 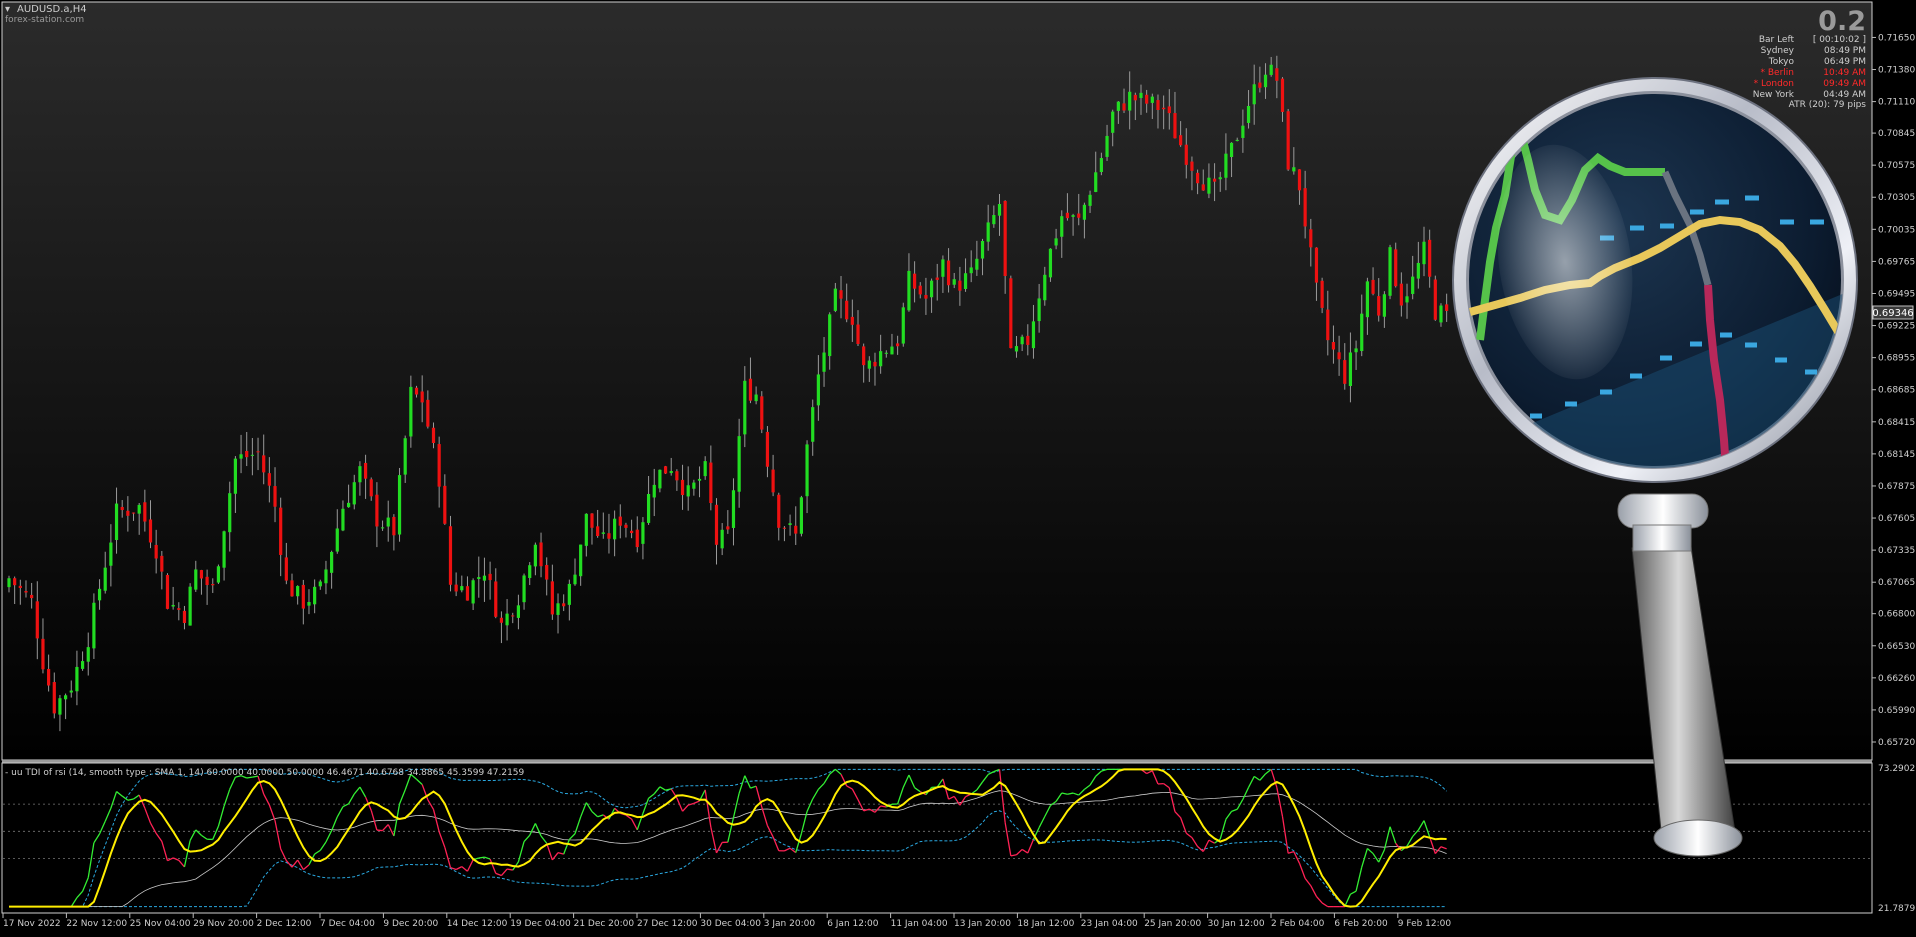 What do you see at coordinates (1896, 103) in the screenshot?
I see `price-tick-label: 0.71110` at bounding box center [1896, 103].